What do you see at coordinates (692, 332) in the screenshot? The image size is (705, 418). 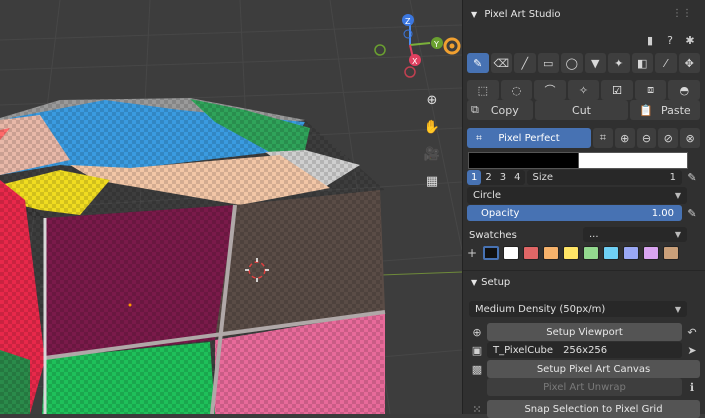 I see `undo-icon: ↶` at bounding box center [692, 332].